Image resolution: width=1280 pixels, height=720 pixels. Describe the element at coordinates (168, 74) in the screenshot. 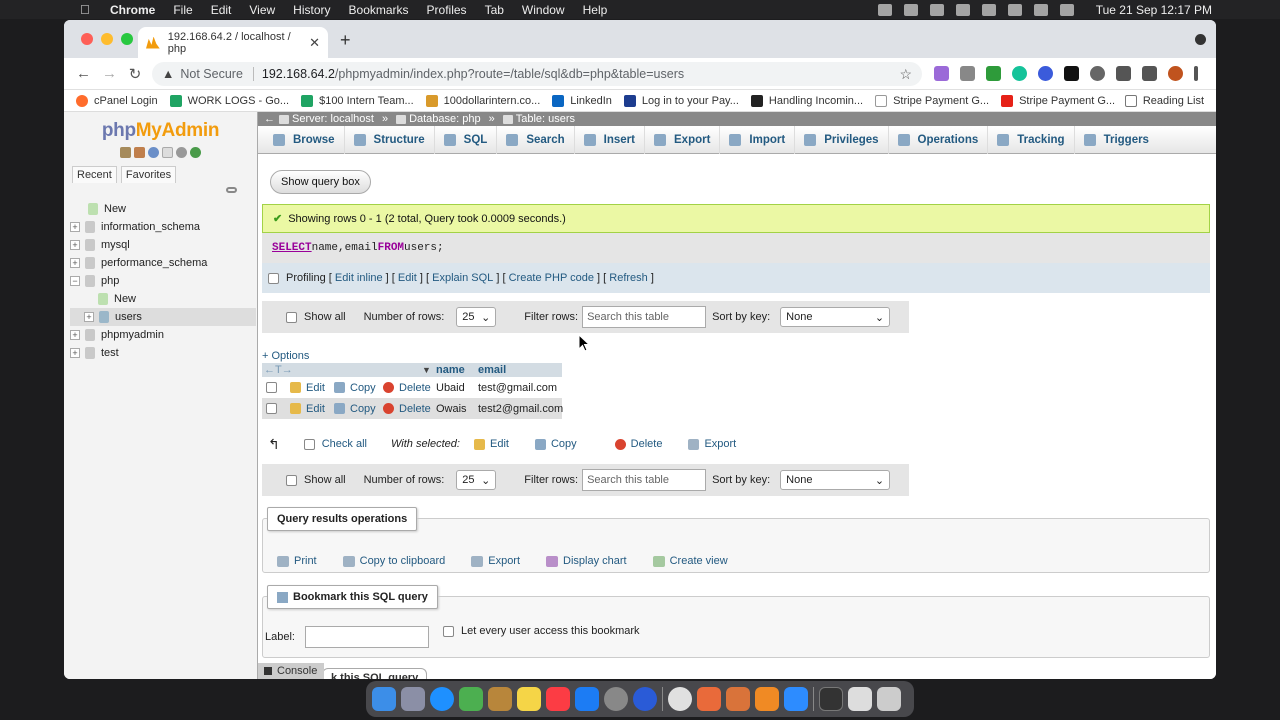

I see `warning-icon: ▲` at that location.